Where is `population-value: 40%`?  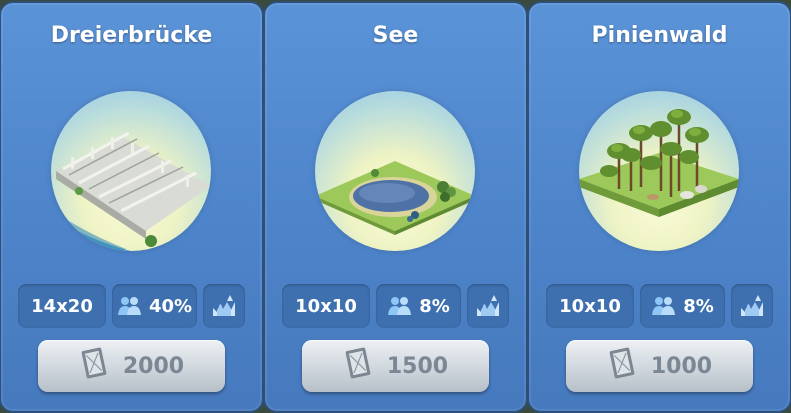
population-value: 40% is located at coordinates (170, 306).